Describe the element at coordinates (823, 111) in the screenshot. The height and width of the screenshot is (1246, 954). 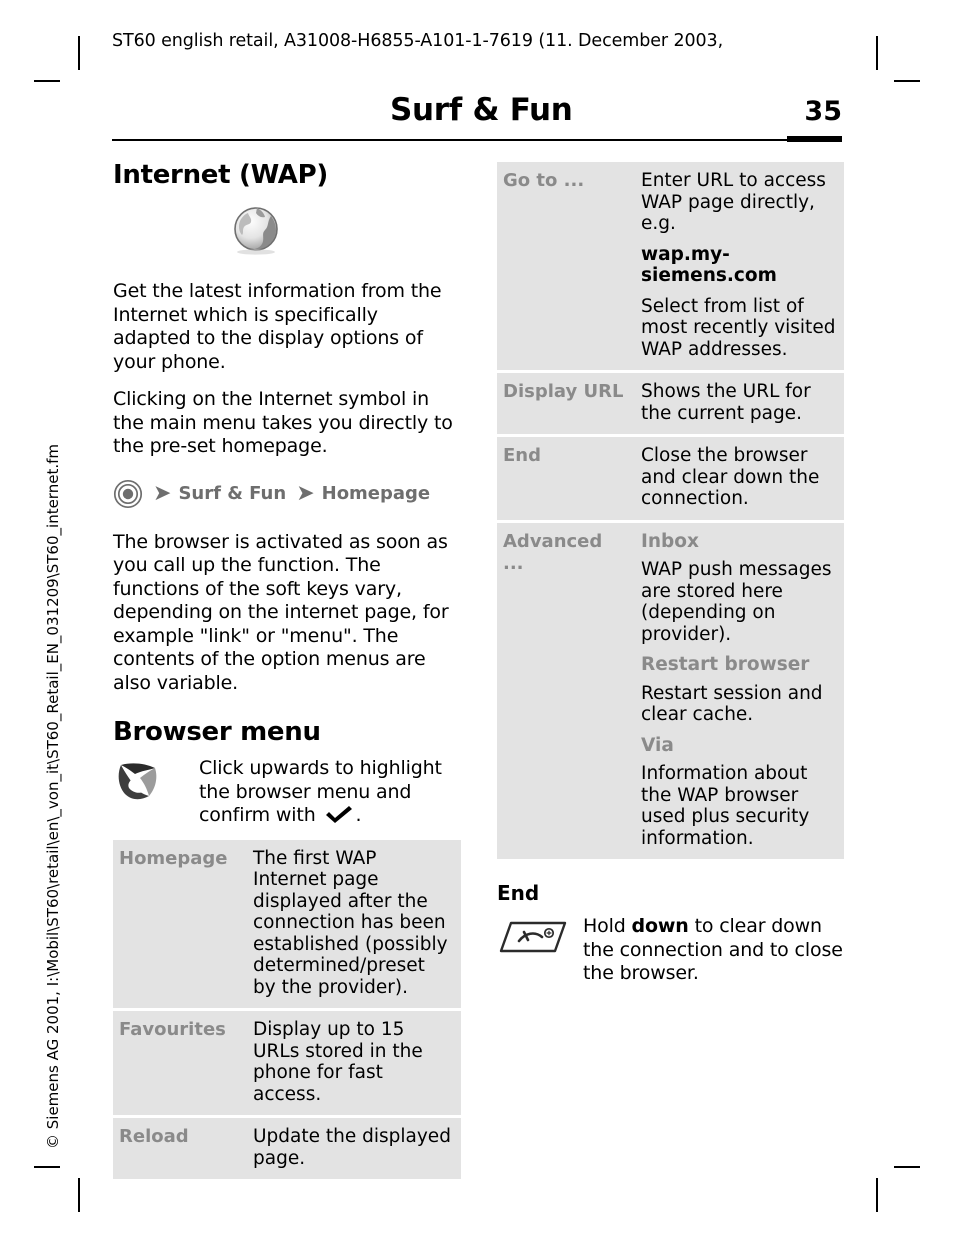
I see `page-number: 35` at that location.